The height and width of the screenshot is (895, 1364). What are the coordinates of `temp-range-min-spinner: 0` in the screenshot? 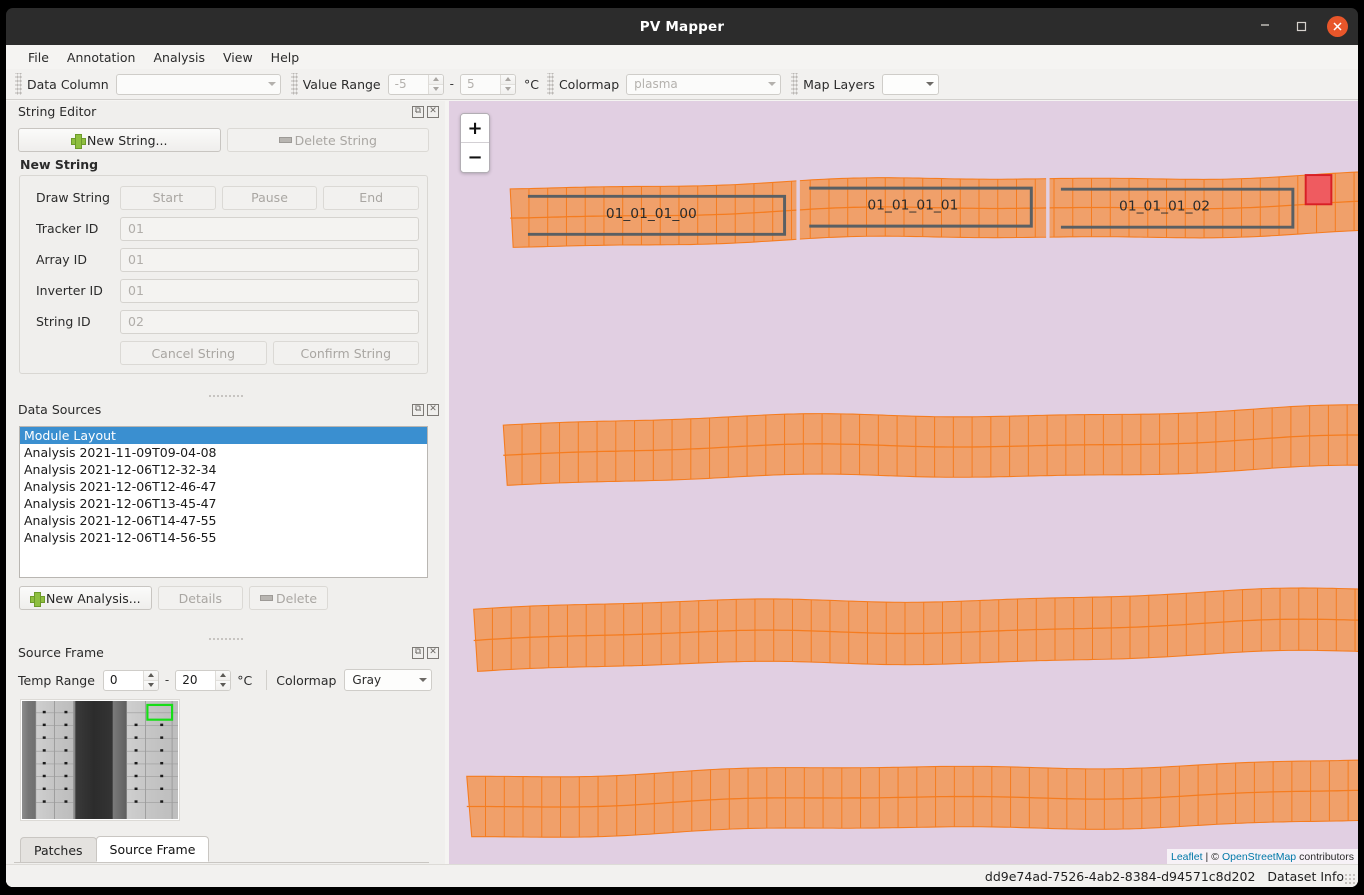 It's located at (130, 680).